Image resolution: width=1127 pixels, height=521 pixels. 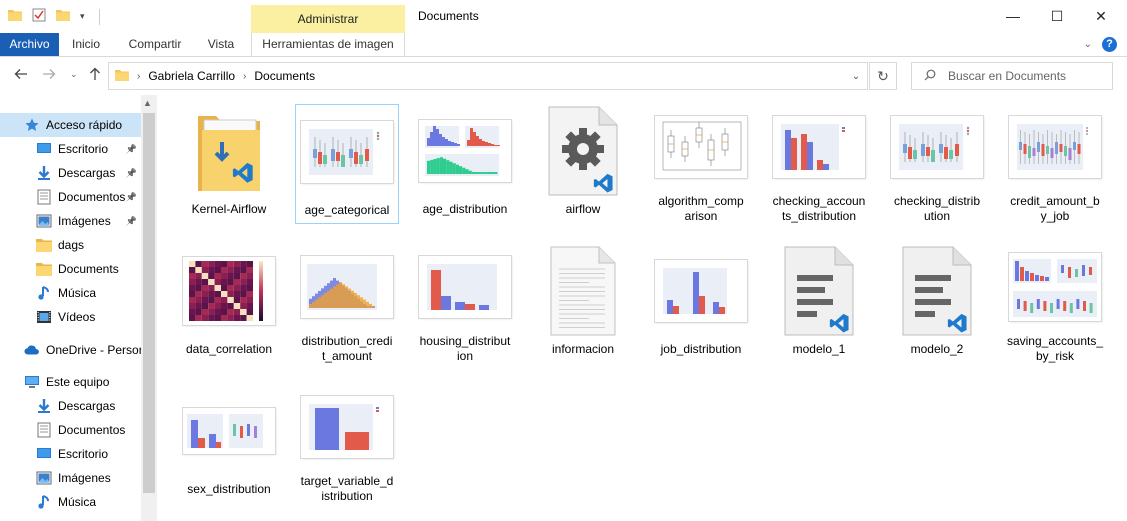 I want to click on maximize-button: ☐, so click(x=1057, y=16).